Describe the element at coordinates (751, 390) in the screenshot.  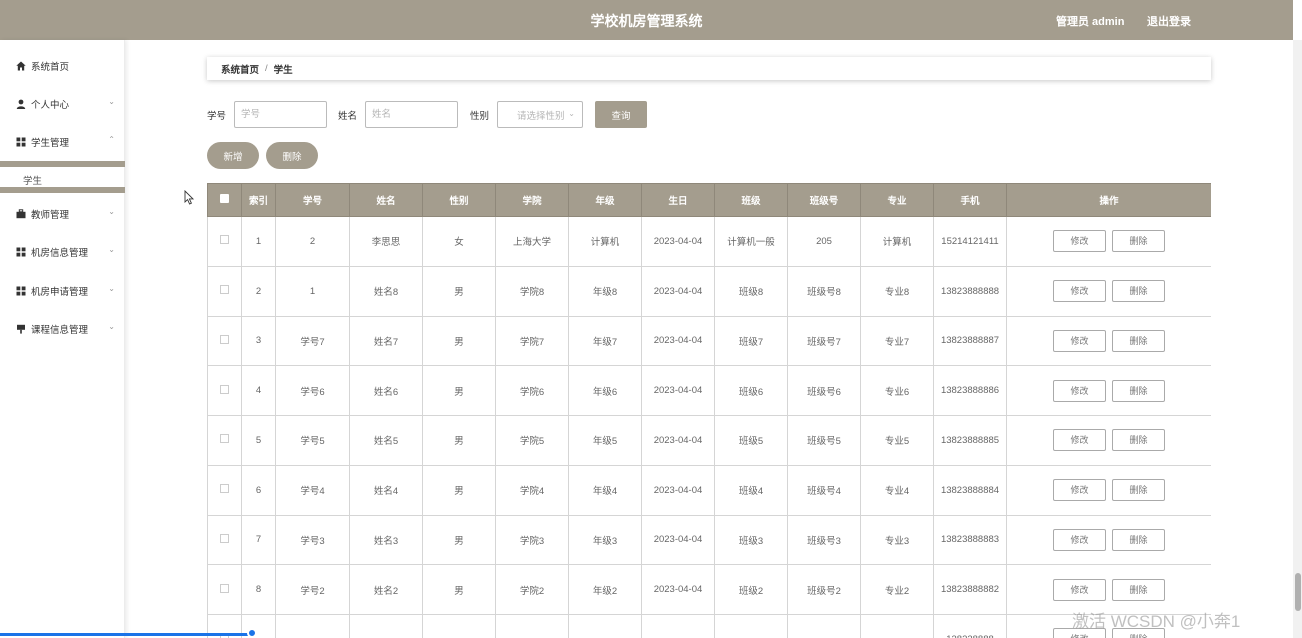
I see `table-cell: 班级6` at that location.